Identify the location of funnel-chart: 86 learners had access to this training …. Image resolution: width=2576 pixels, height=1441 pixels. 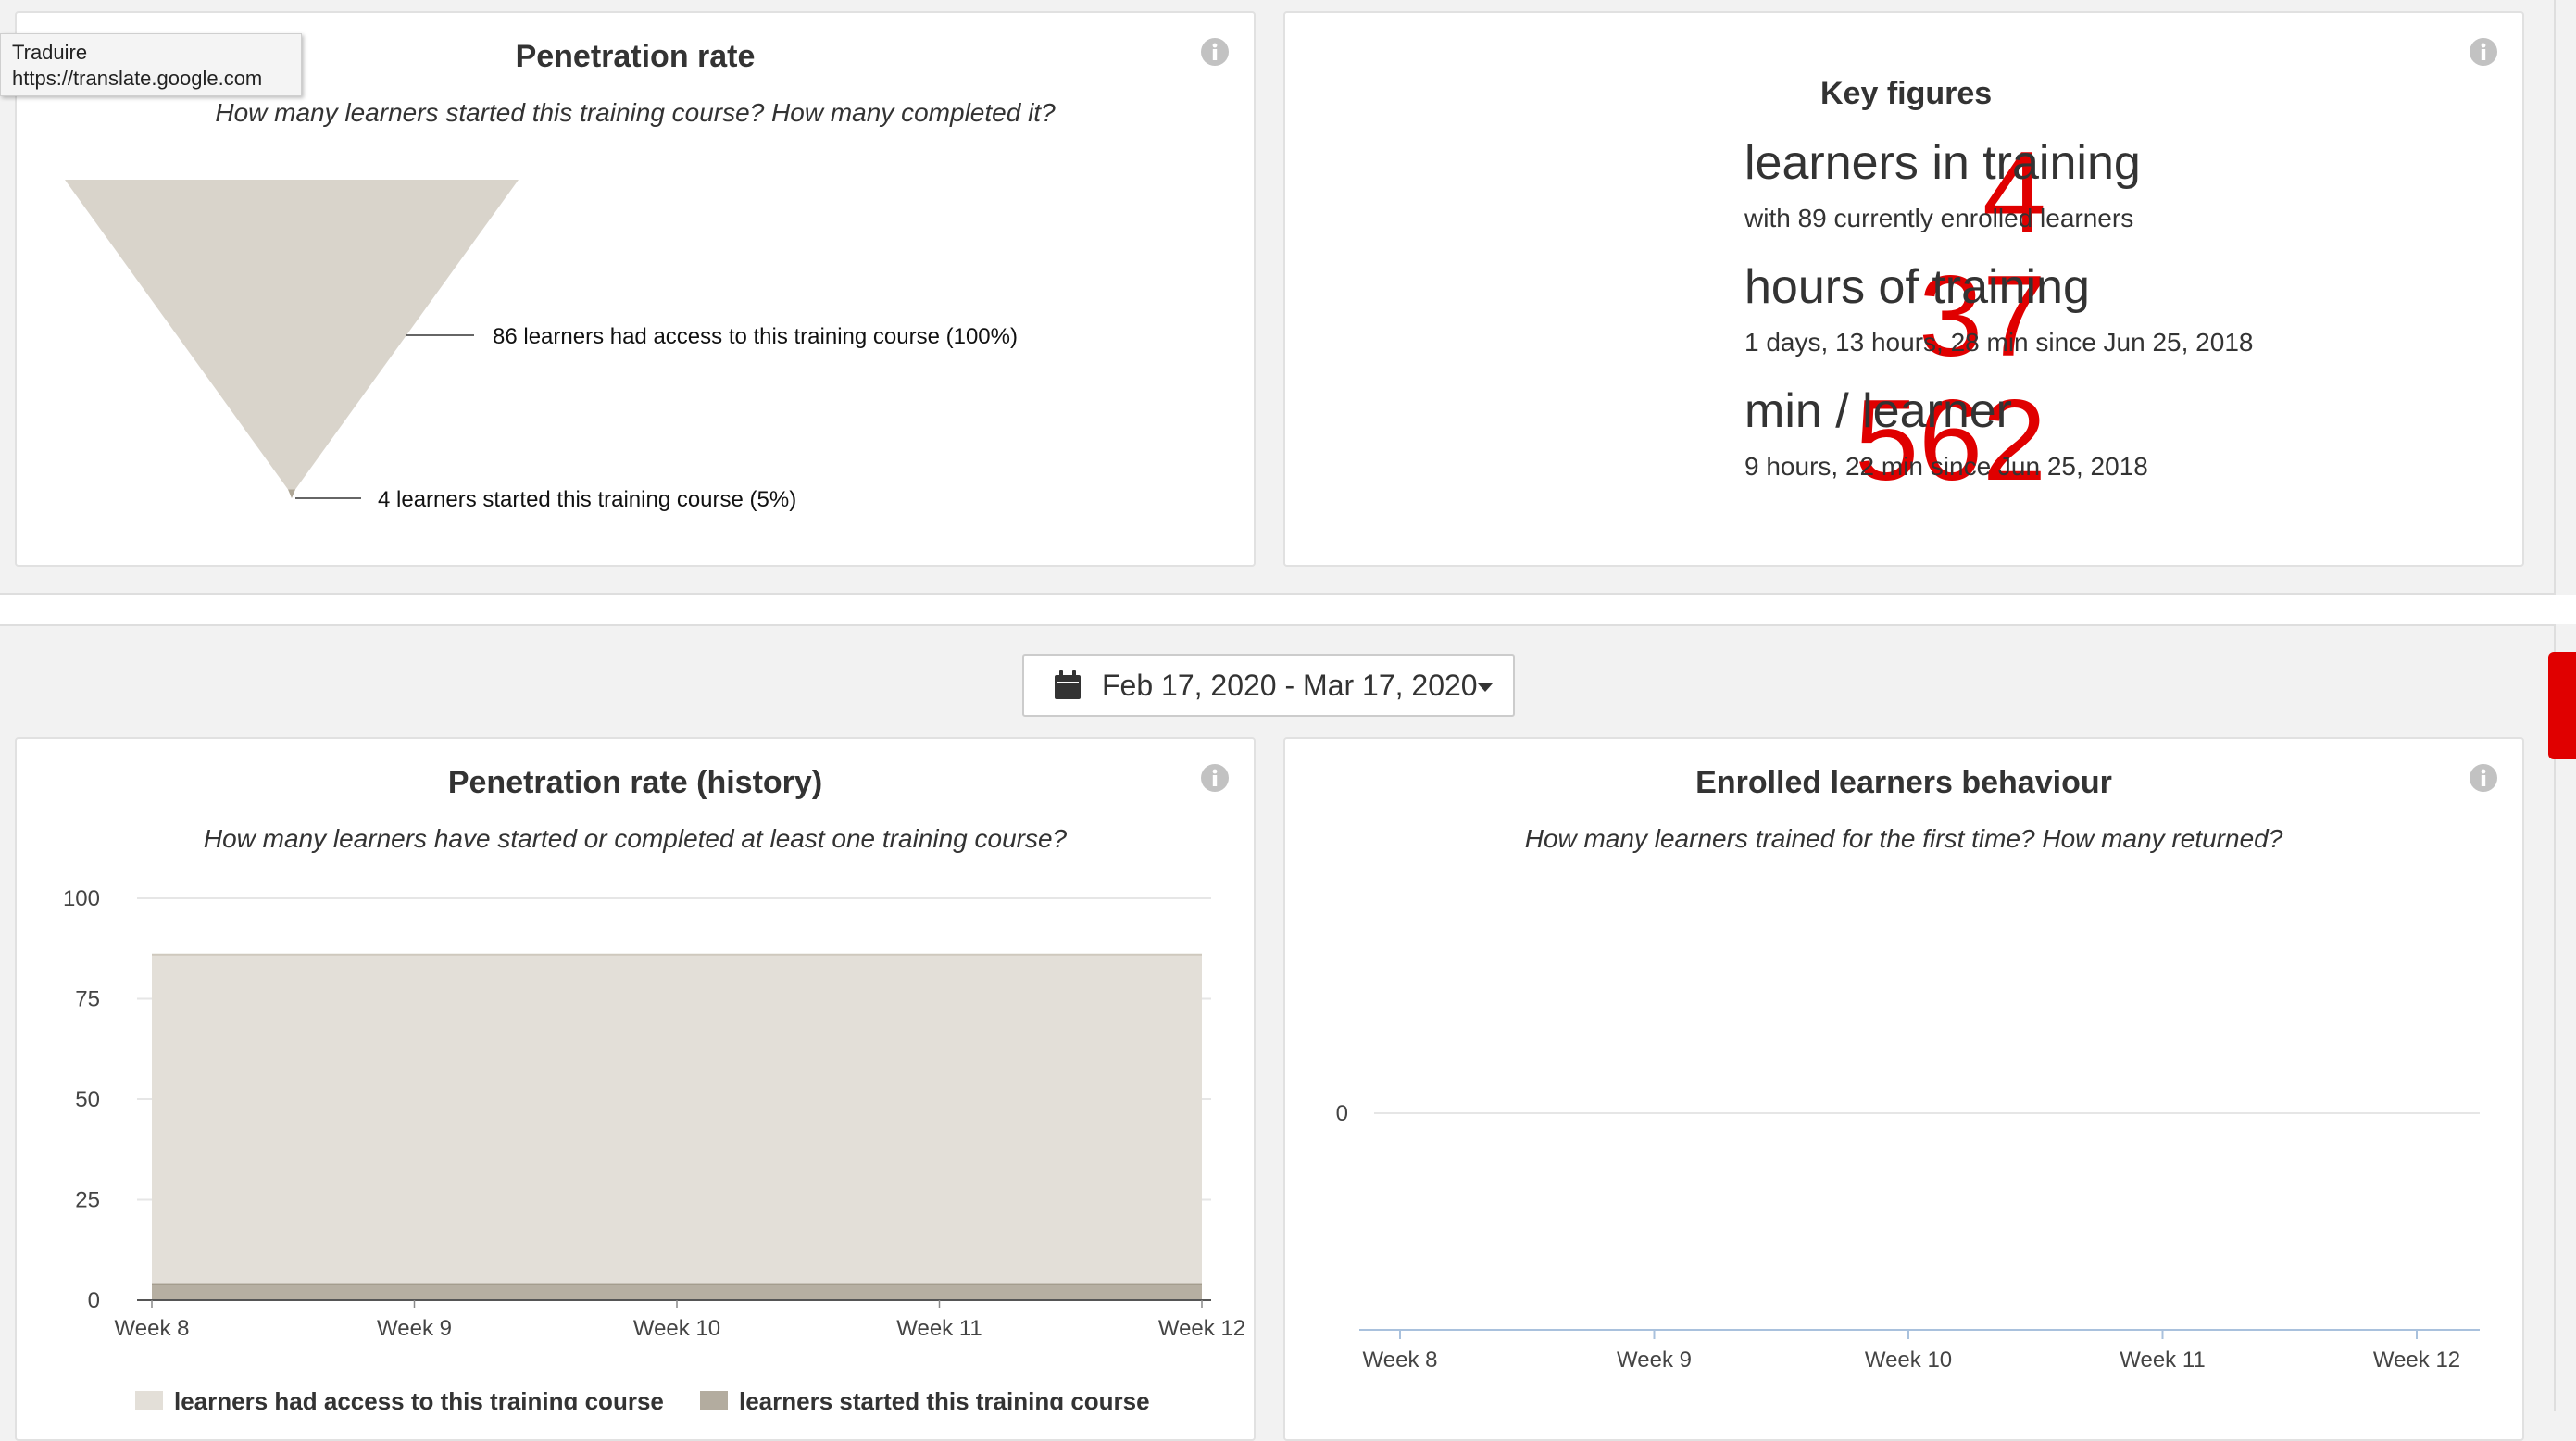
(542, 346).